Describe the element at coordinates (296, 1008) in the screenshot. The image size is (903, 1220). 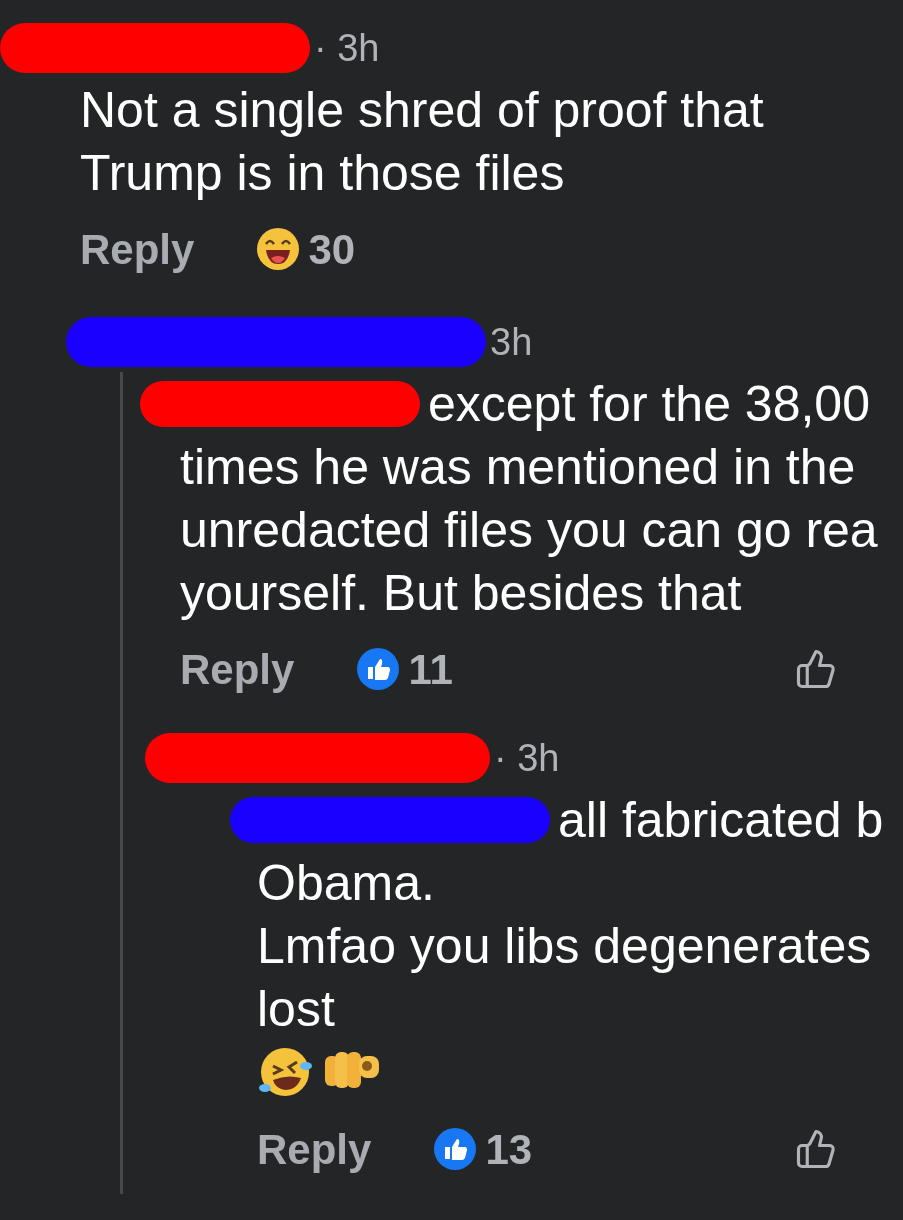
I see `comment-text: lost` at that location.